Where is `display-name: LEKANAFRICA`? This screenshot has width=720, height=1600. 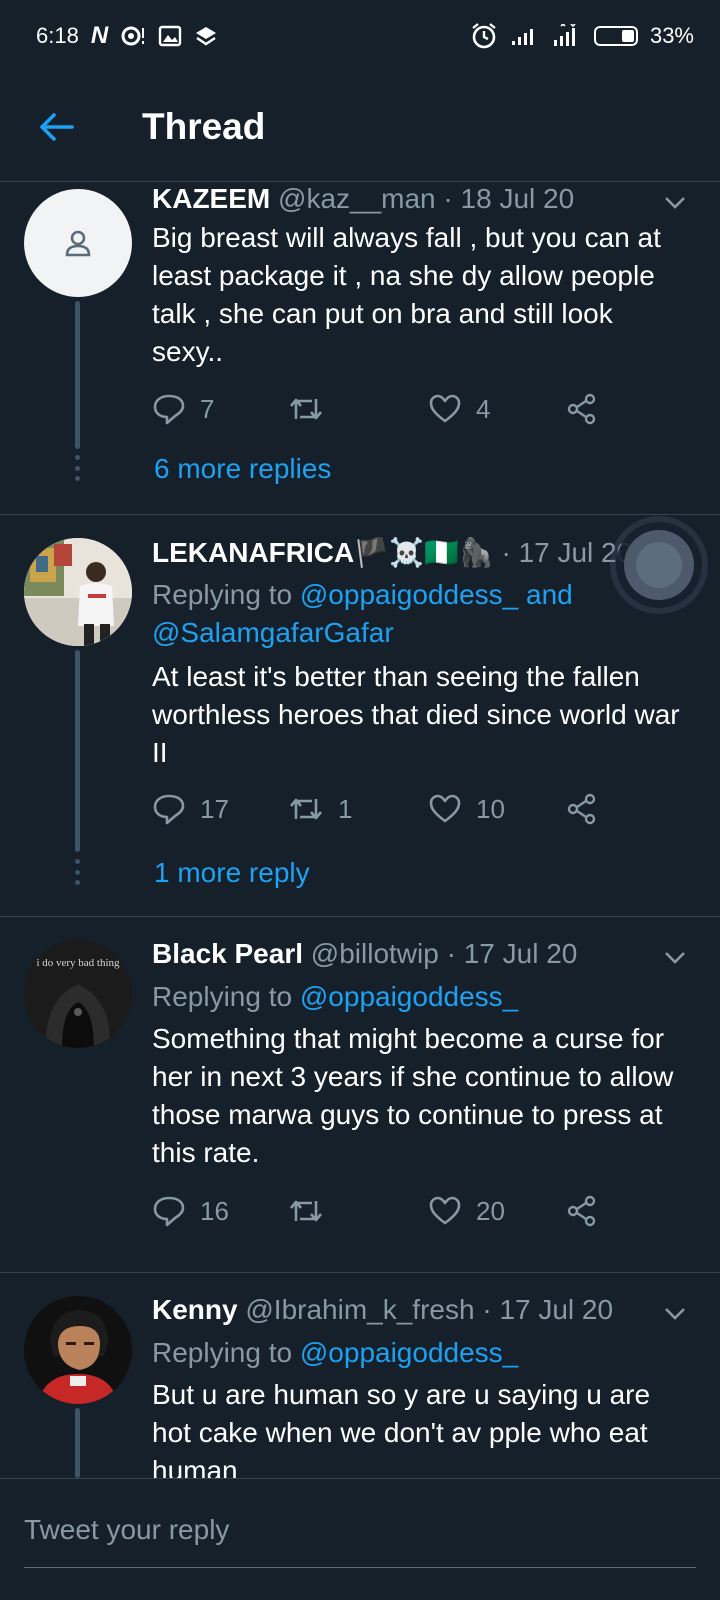
display-name: LEKANAFRICA is located at coordinates (253, 552).